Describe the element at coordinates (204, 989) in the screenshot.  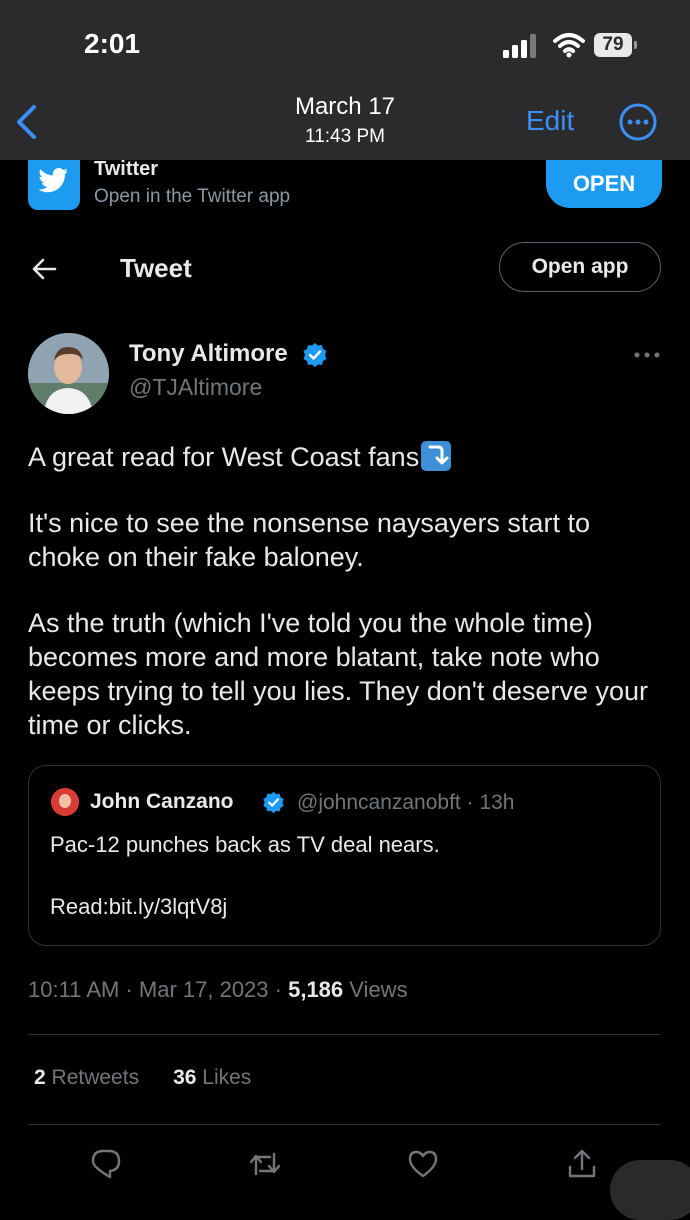
I see `tweet-date: Mar 17, 2023` at that location.